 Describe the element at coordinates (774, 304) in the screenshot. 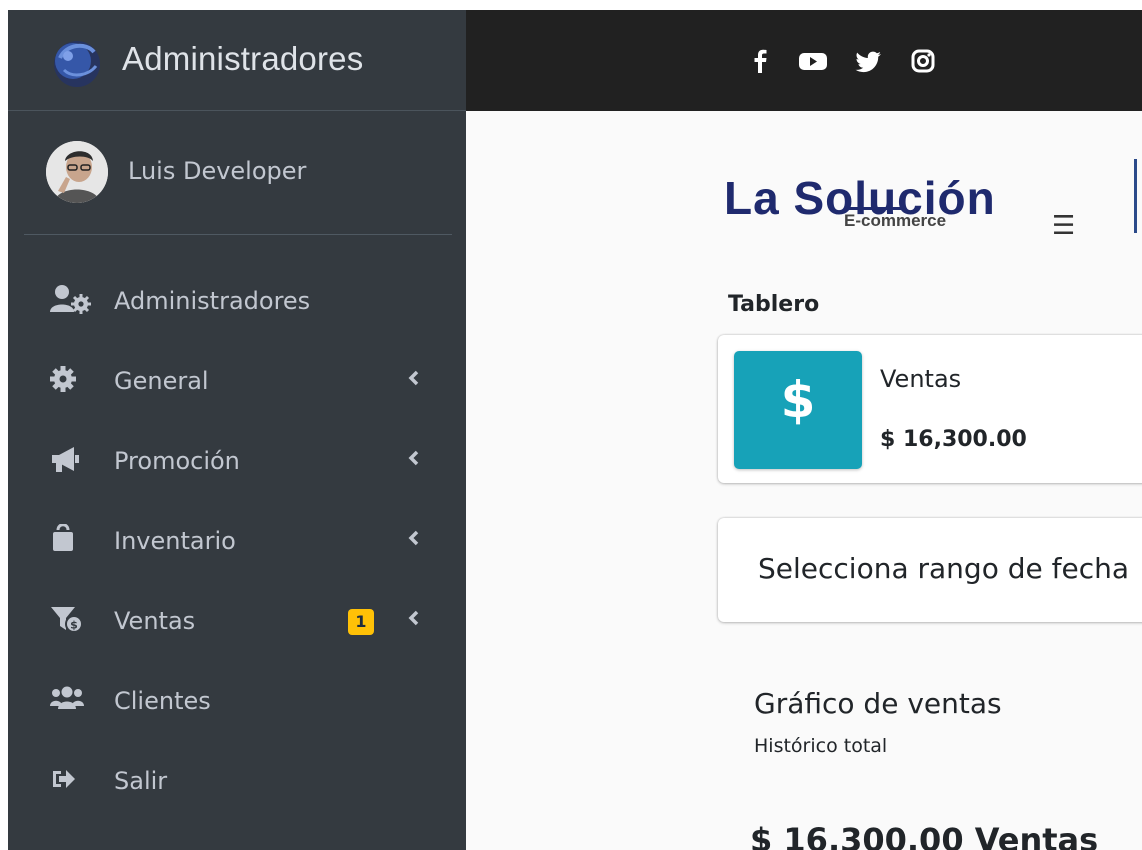

I see `page-title: Tablero` at that location.